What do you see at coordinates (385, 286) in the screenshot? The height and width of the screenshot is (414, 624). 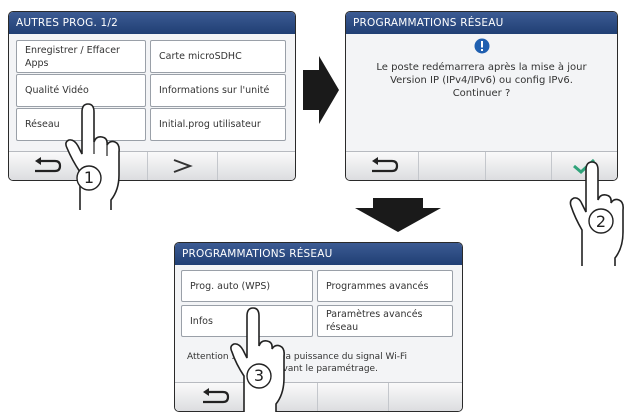 I see `advanced-programs-button: Programmes avancés` at bounding box center [385, 286].